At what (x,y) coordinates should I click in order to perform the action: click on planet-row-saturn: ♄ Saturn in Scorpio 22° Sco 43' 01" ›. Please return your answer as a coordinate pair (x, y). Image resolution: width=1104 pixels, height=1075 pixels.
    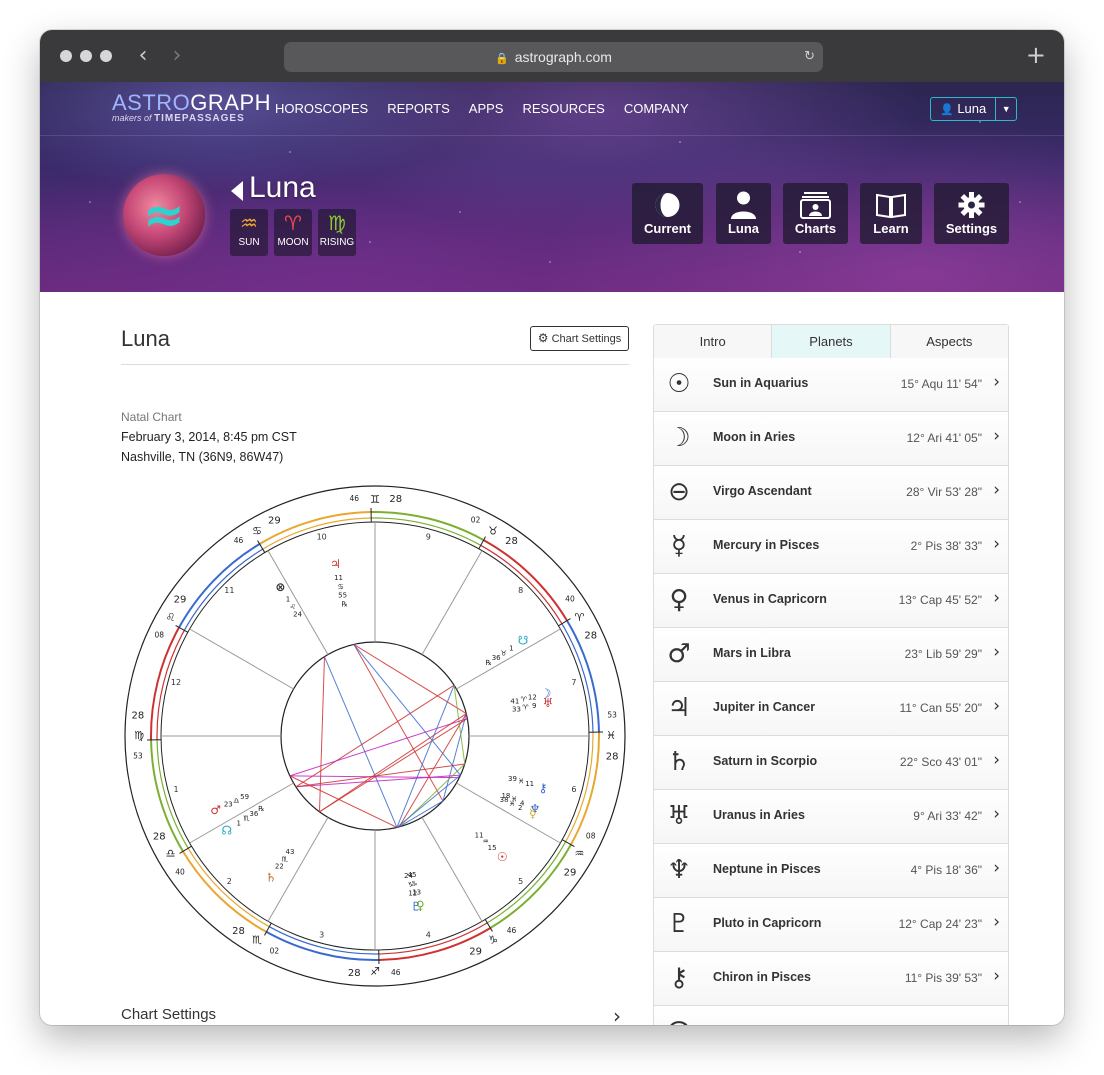
    Looking at the image, I should click on (831, 763).